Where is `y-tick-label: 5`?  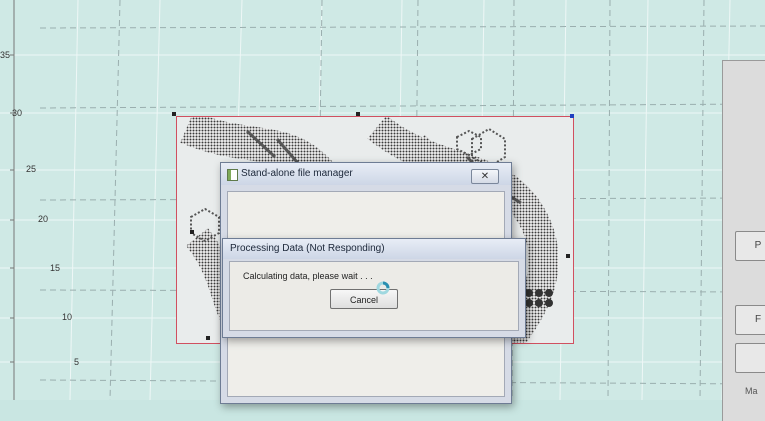 y-tick-label: 5 is located at coordinates (77, 362).